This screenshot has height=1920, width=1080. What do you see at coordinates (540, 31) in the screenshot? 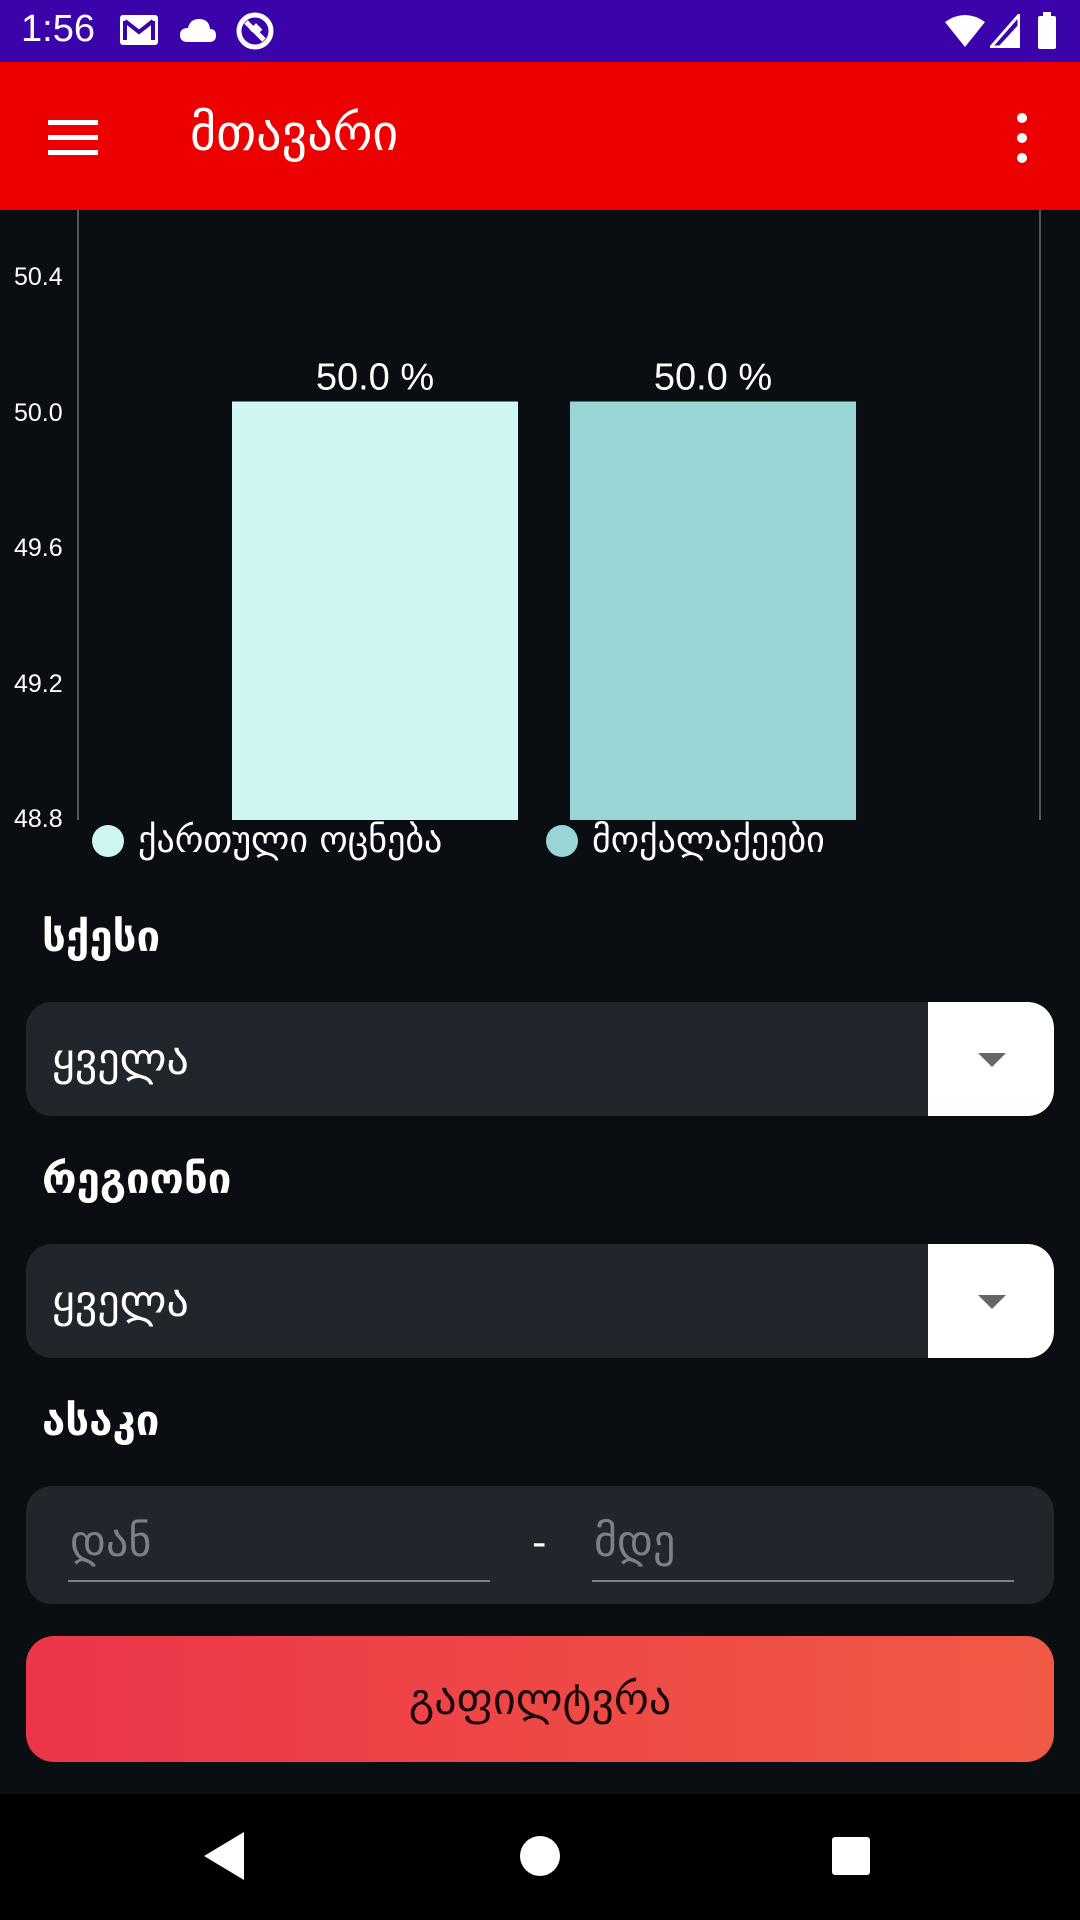
I see `status-bar` at bounding box center [540, 31].